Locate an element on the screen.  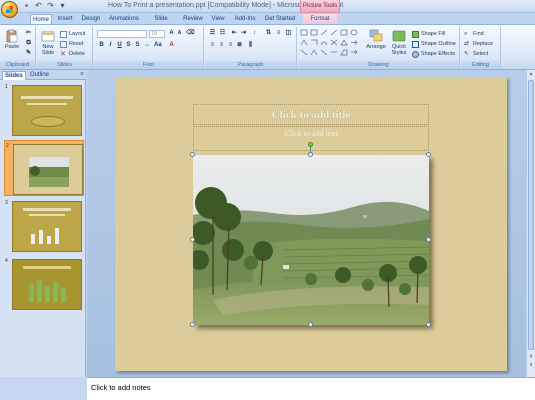
find-button: ⌕ Find is located at coordinates (474, 34).